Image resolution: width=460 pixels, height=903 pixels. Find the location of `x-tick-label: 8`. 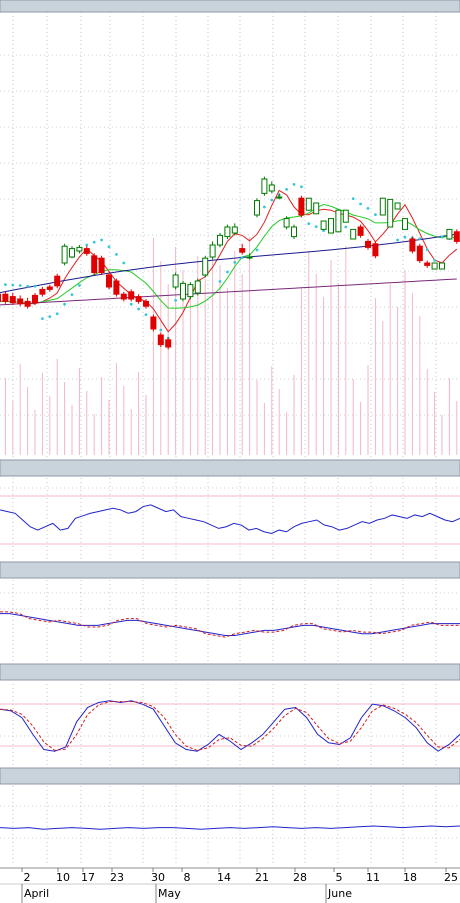

x-tick-label: 8 is located at coordinates (187, 877).